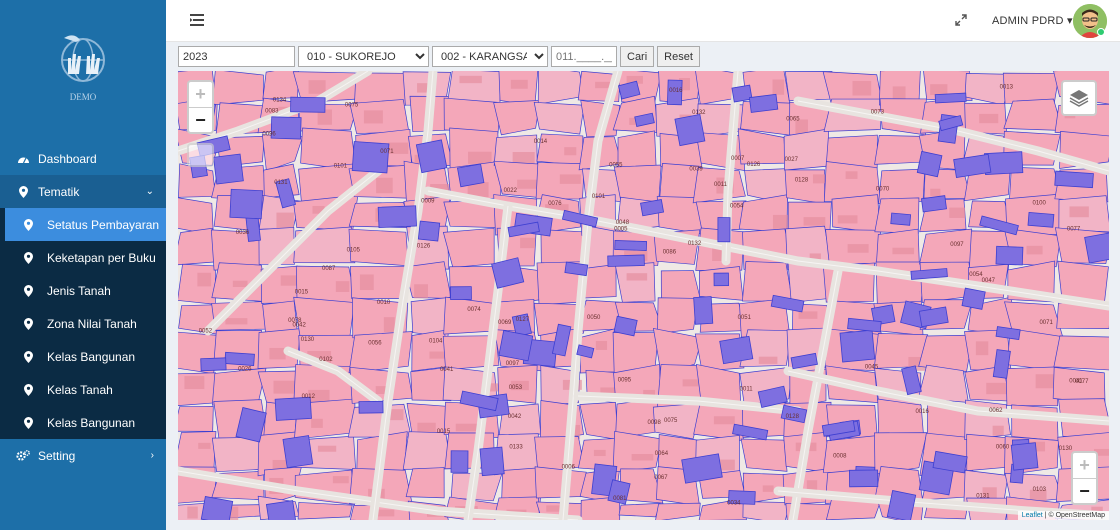 The width and height of the screenshot is (1120, 530). Describe the element at coordinates (200, 155) in the screenshot. I see `draw-tool-button` at that location.